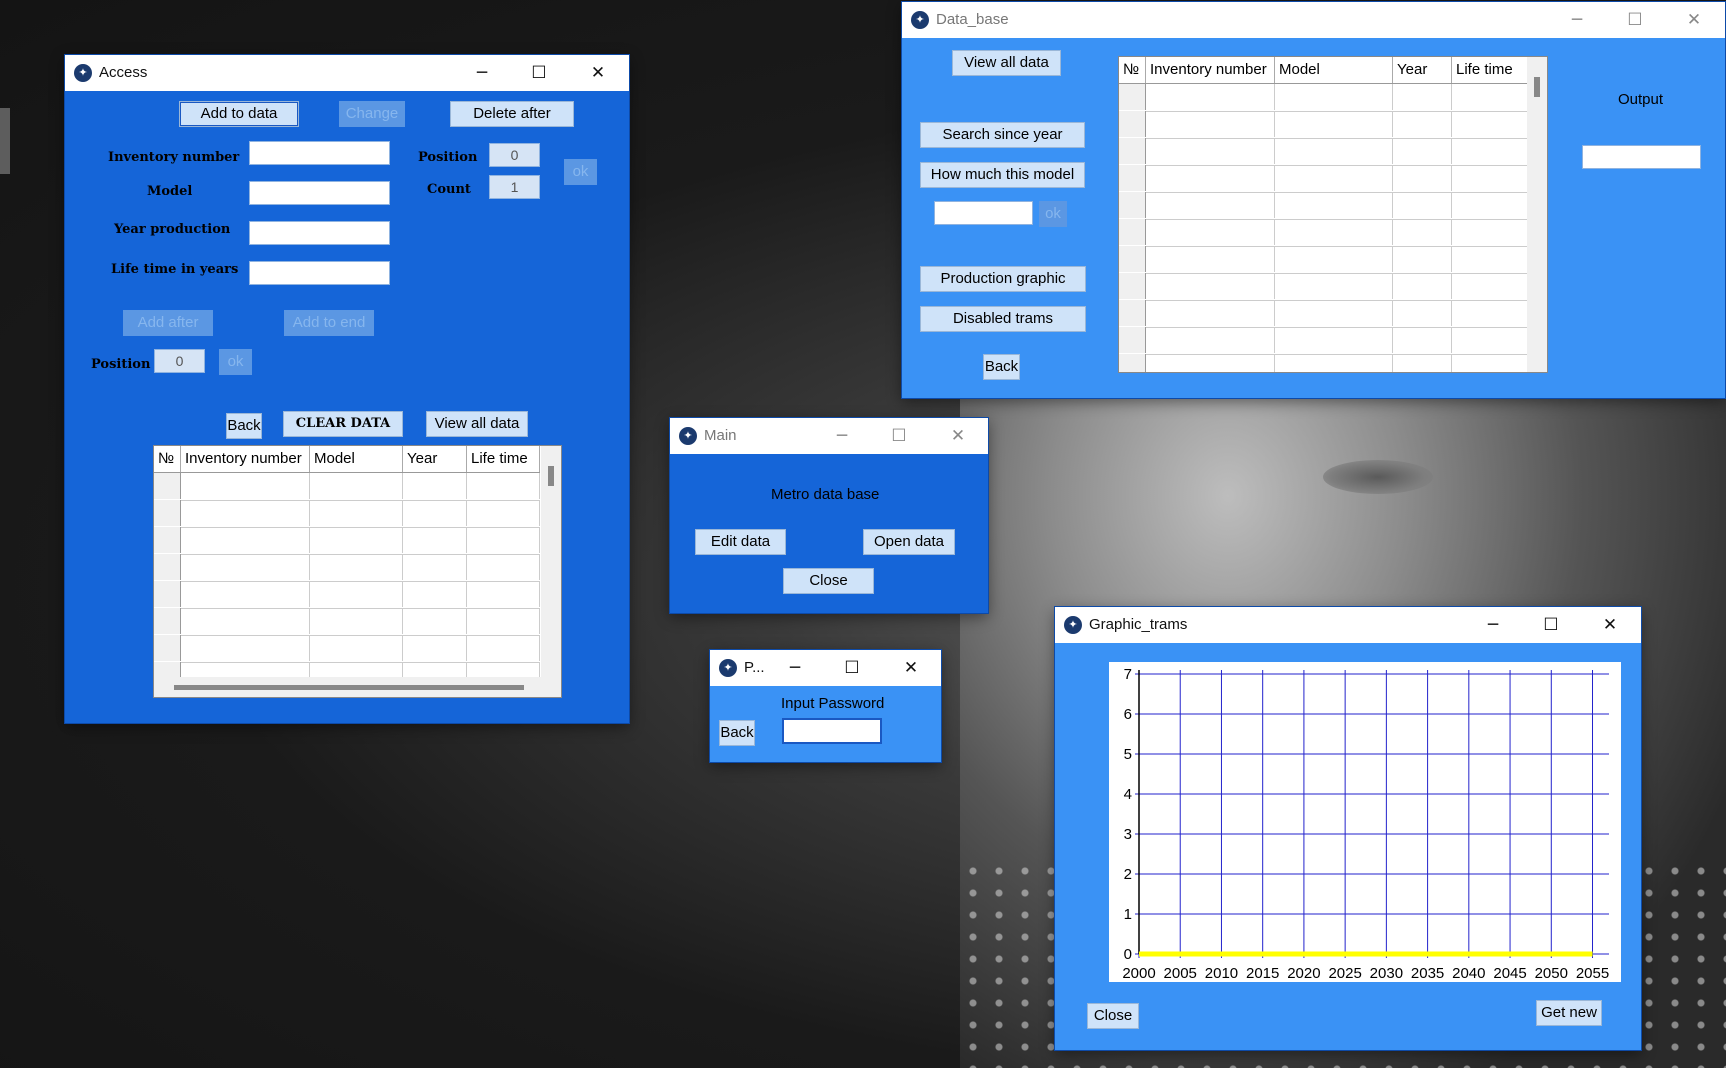 This screenshot has height=1068, width=1726. I want to click on horizontal-scrollbar, so click(357, 687).